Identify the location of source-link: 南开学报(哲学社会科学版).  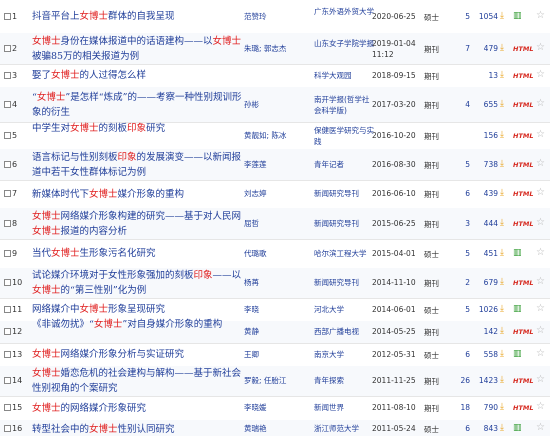
(345, 105).